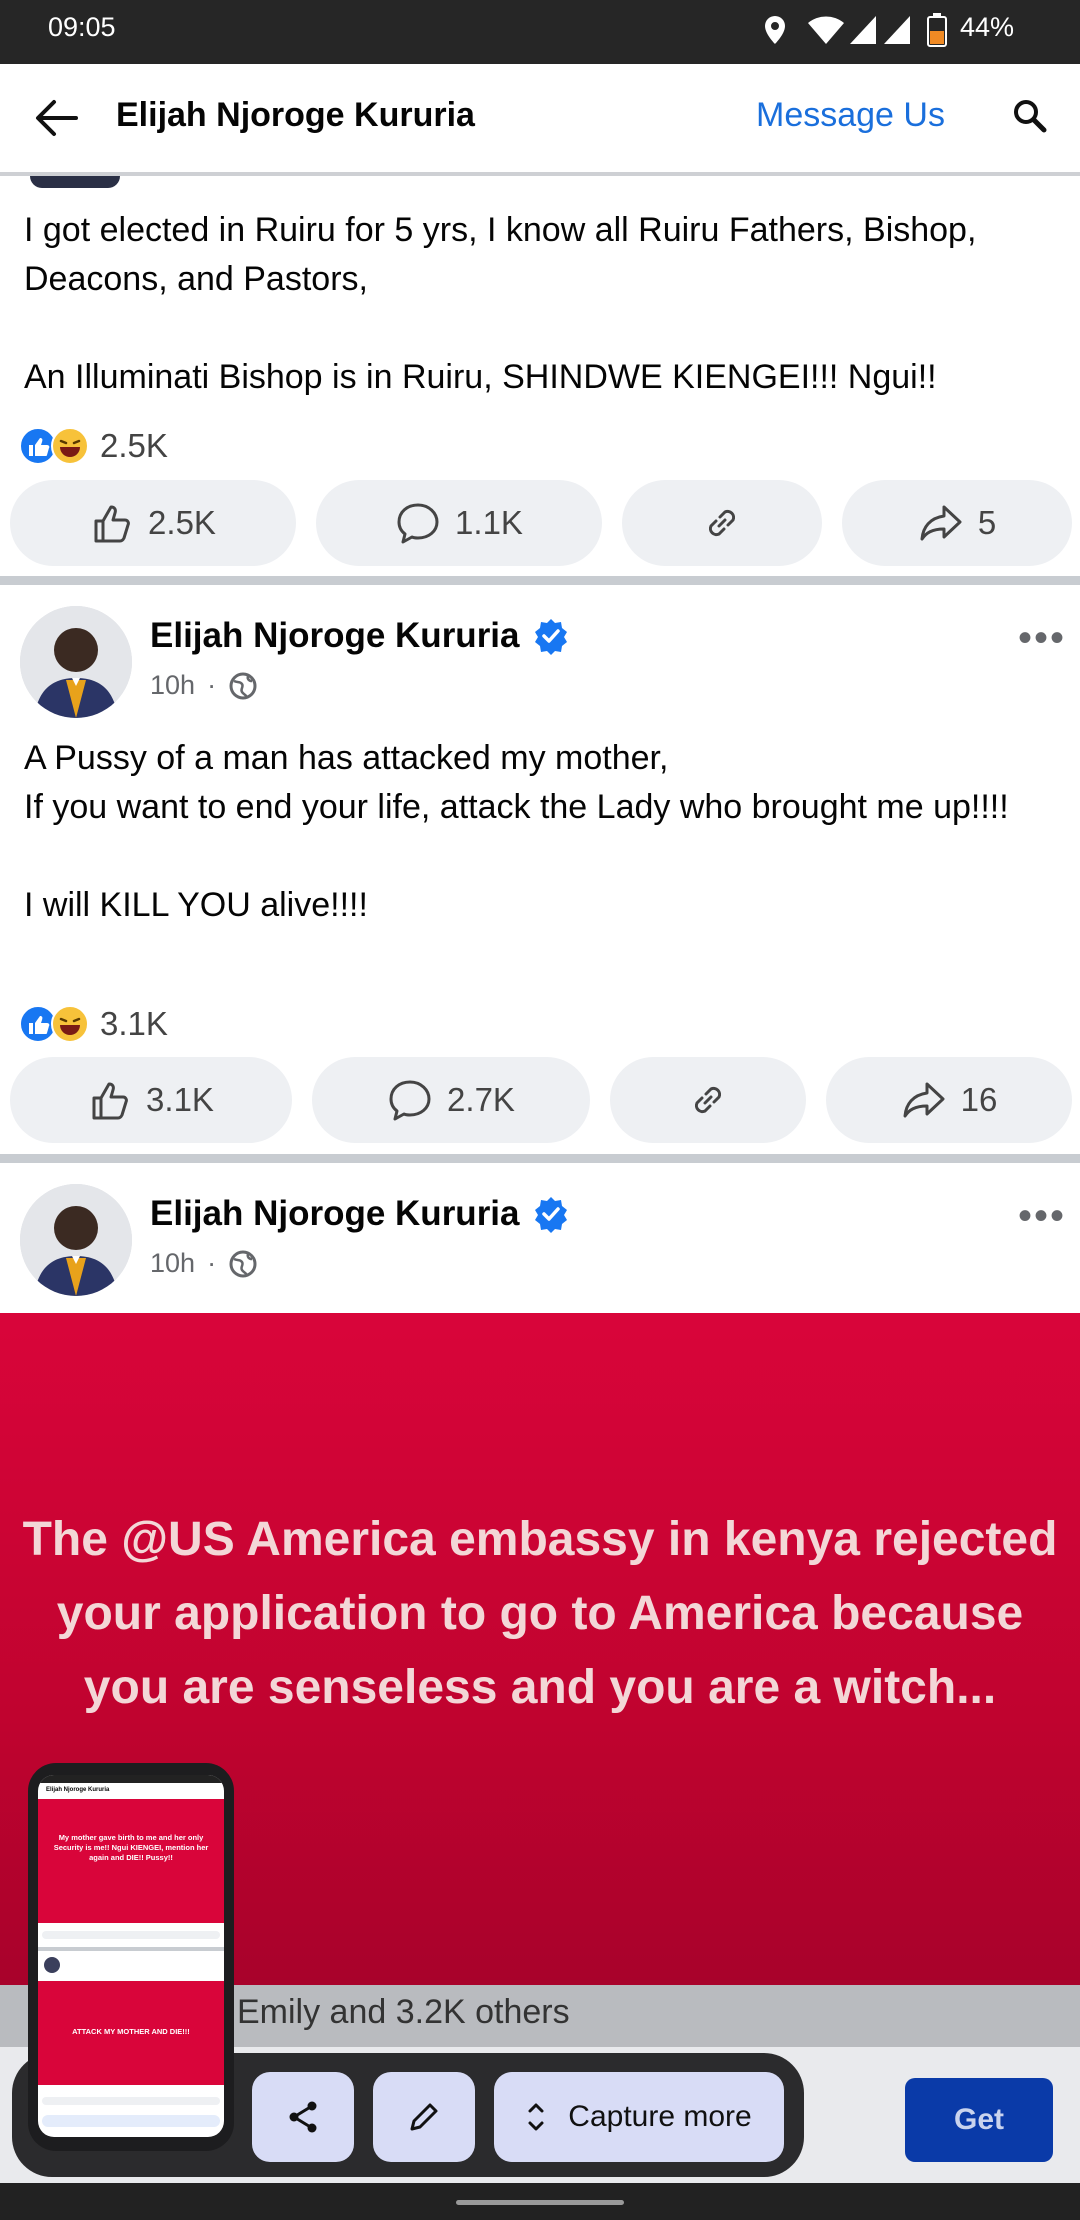 This screenshot has height=2220, width=1080. I want to click on page-header: Elijah Njoroge Kururia Message Us, so click(540, 120).